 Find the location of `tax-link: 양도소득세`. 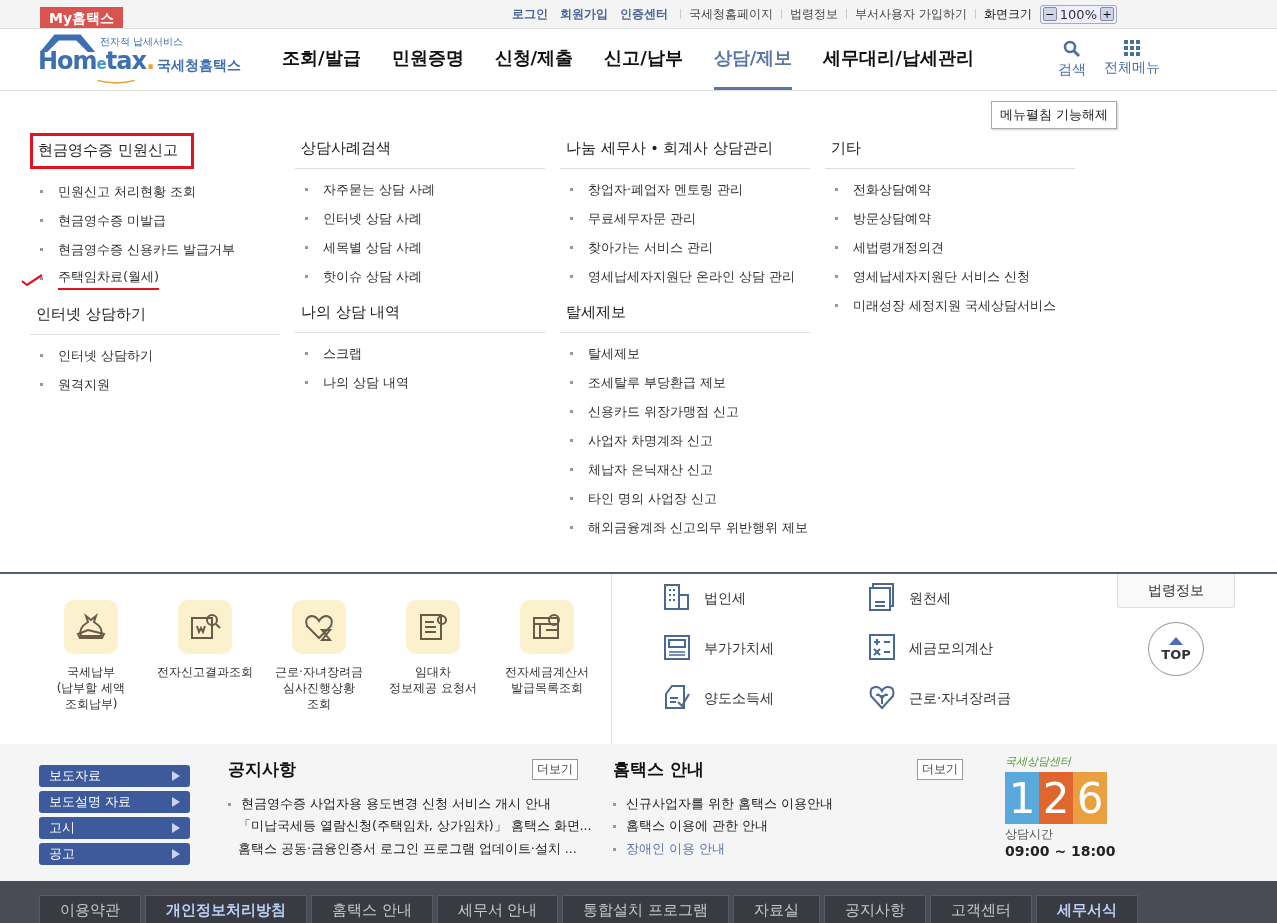

tax-link: 양도소득세 is located at coordinates (764, 699).